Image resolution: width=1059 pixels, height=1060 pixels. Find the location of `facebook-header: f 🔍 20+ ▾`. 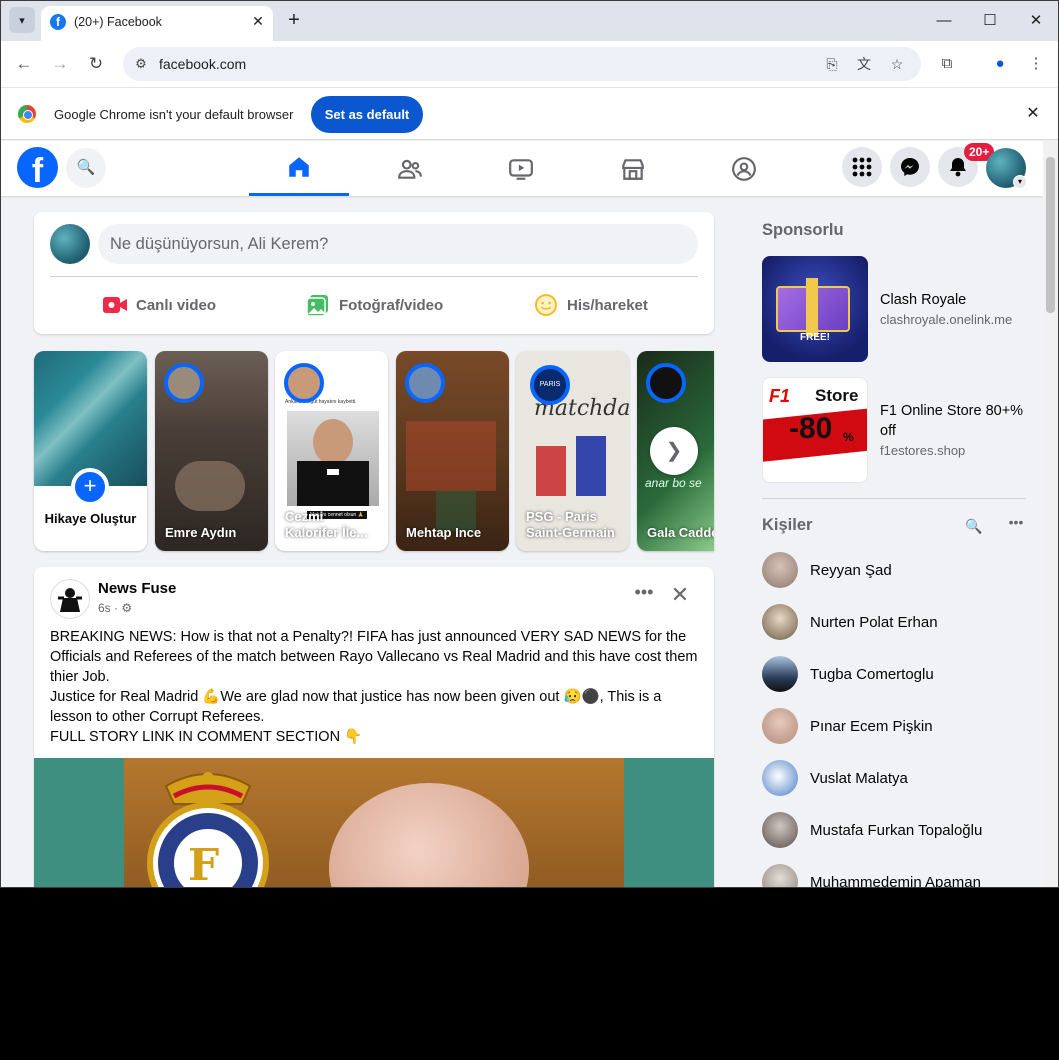

facebook-header: f 🔍 20+ ▾ is located at coordinates (522, 168).